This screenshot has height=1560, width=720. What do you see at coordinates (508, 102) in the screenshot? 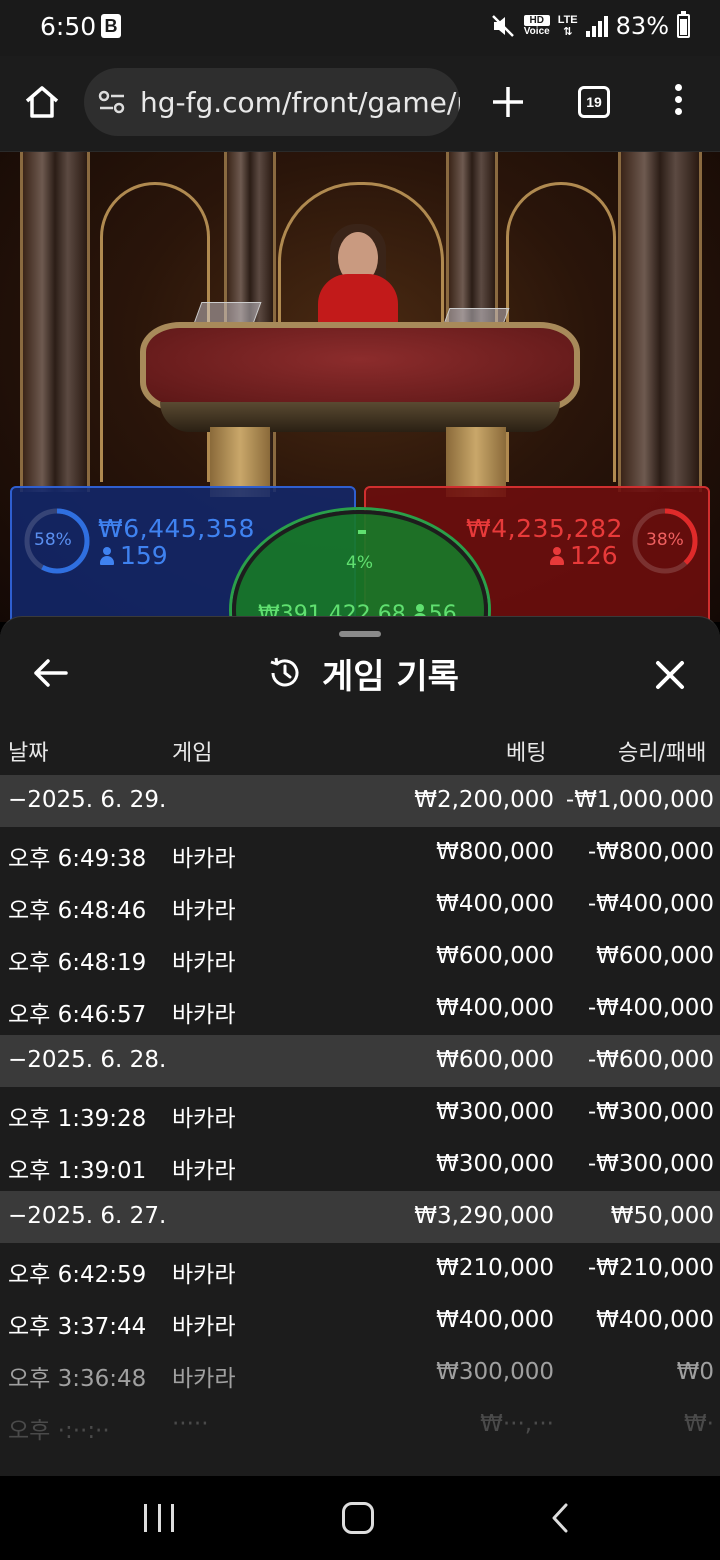
I see `new-tab-icon` at bounding box center [508, 102].